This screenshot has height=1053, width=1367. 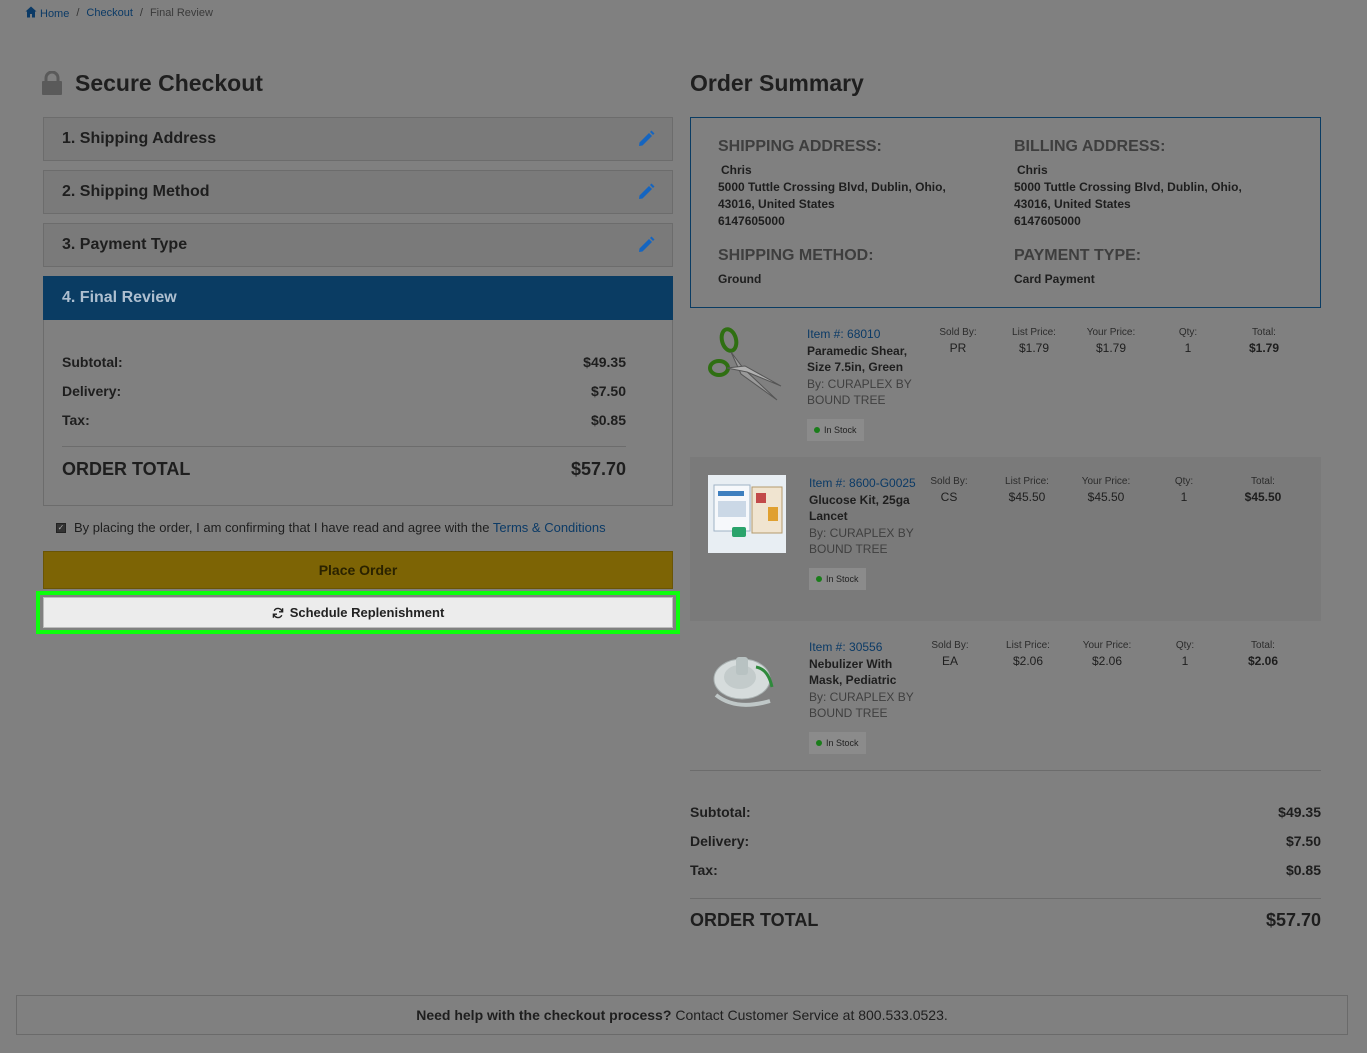 What do you see at coordinates (743, 682) in the screenshot?
I see `nebulizer-image` at bounding box center [743, 682].